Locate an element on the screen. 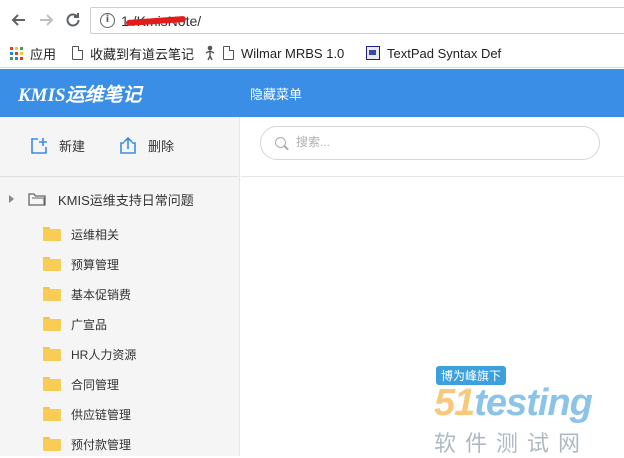 The image size is (624, 458). bookmark-youdao: 收藏到有道云笔记 is located at coordinates (133, 53).